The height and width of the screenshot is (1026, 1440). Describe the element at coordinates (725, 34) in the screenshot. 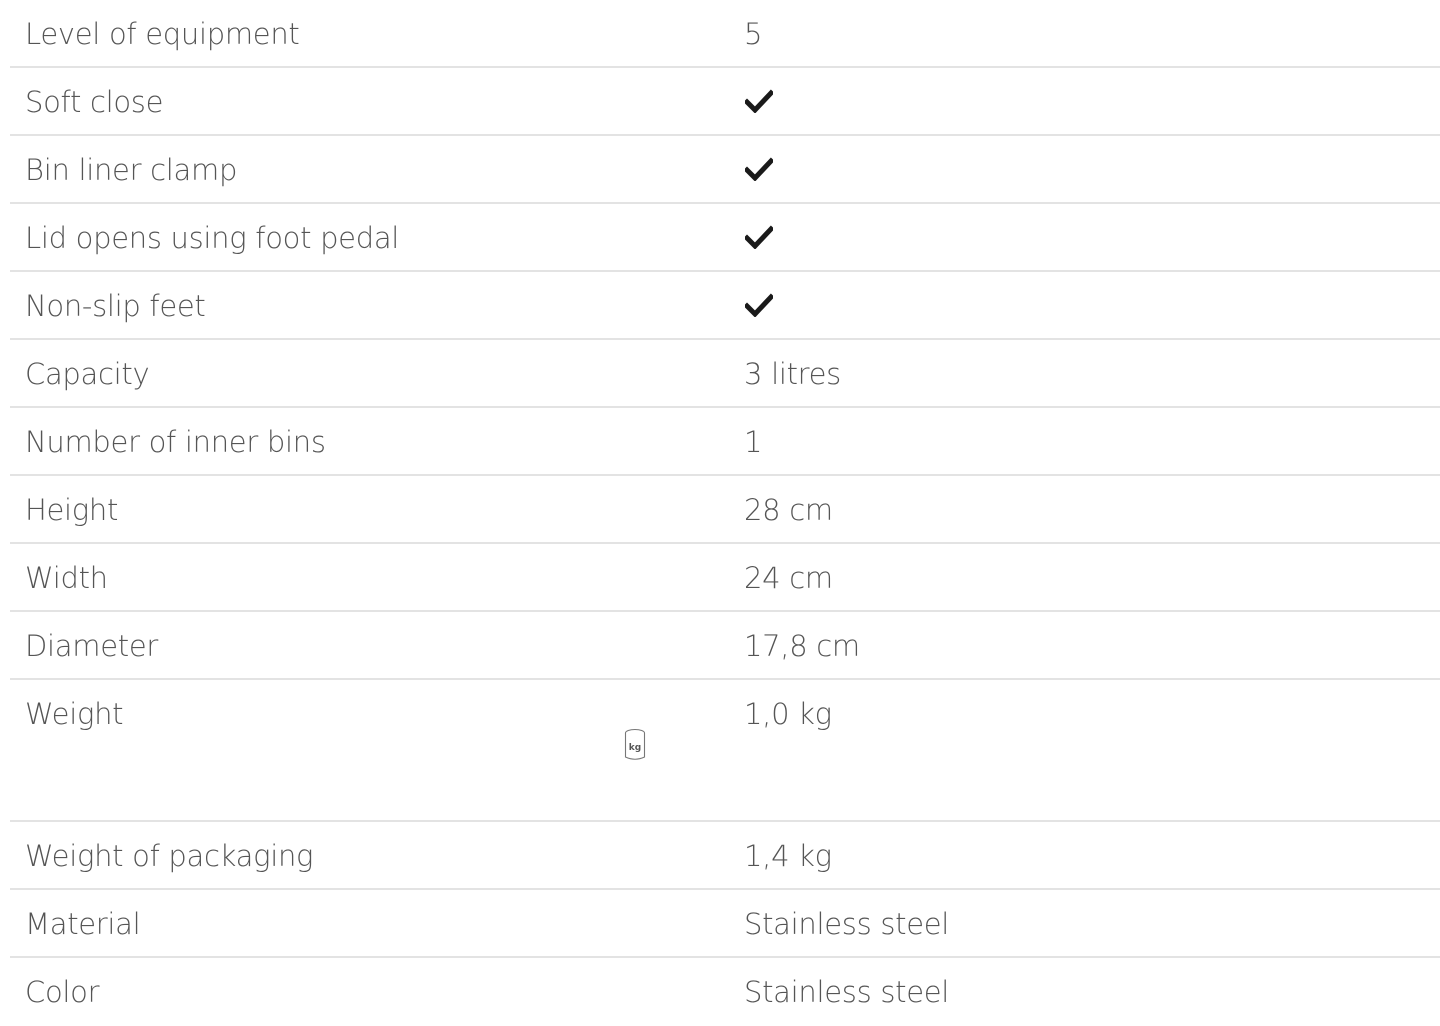

I see `spec-row-level-of-equipment: Level of equipment 5` at that location.